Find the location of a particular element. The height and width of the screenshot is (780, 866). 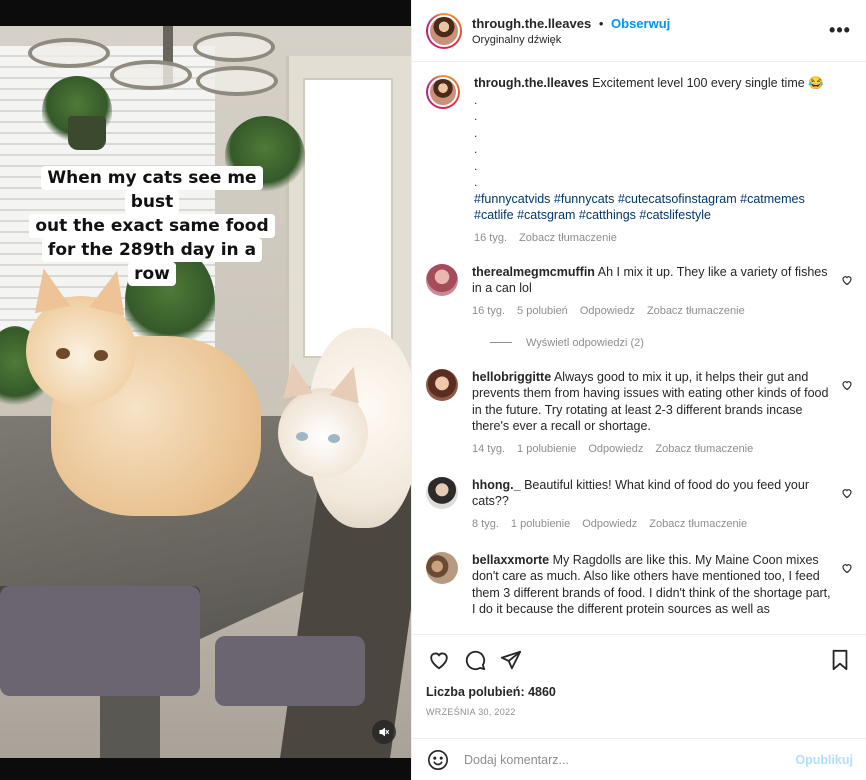

caption-username: through.the.lleaves is located at coordinates (531, 83).